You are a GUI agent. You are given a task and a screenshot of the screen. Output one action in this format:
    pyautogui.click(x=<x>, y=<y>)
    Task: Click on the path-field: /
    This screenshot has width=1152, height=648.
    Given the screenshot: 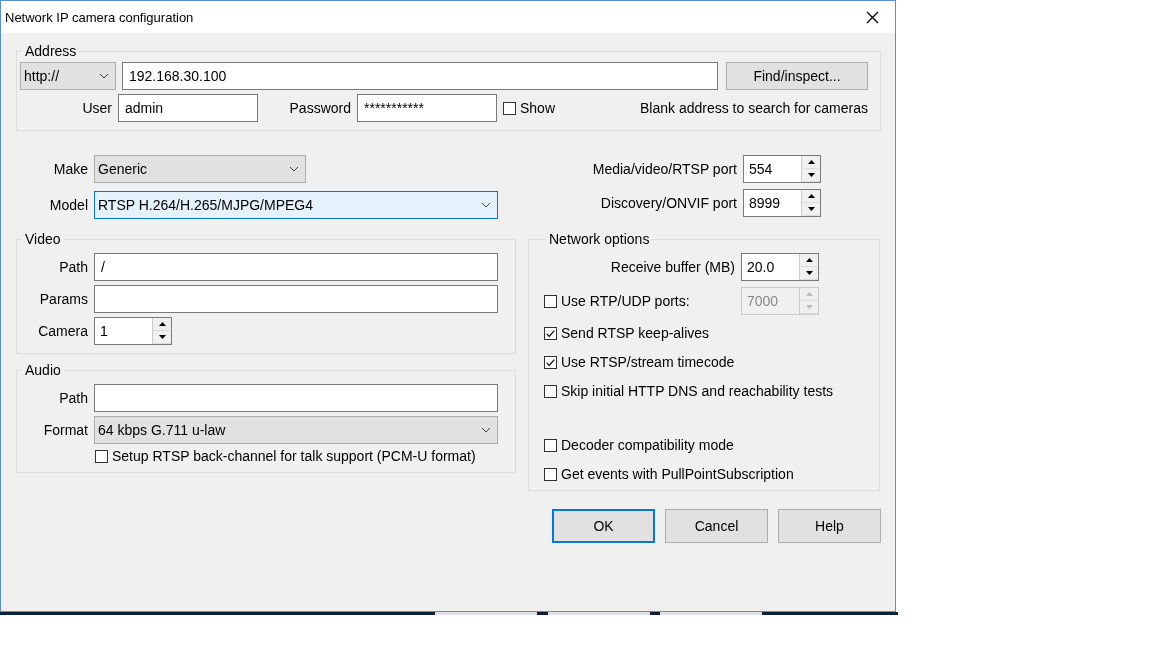 What is the action you would take?
    pyautogui.click(x=296, y=267)
    